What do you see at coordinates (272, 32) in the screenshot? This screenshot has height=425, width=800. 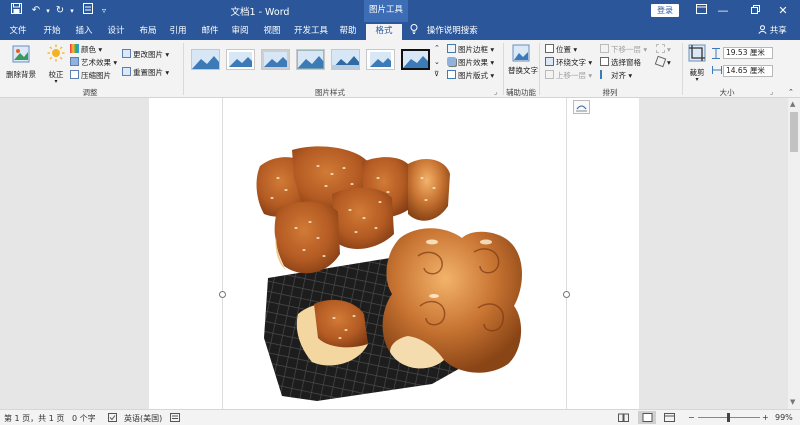 I see `tab-view: 视图` at bounding box center [272, 32].